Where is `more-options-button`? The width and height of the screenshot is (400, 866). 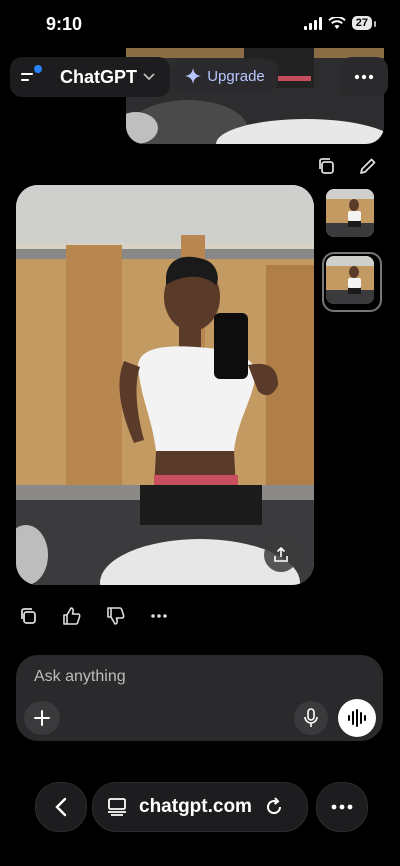 more-options-button is located at coordinates (364, 77).